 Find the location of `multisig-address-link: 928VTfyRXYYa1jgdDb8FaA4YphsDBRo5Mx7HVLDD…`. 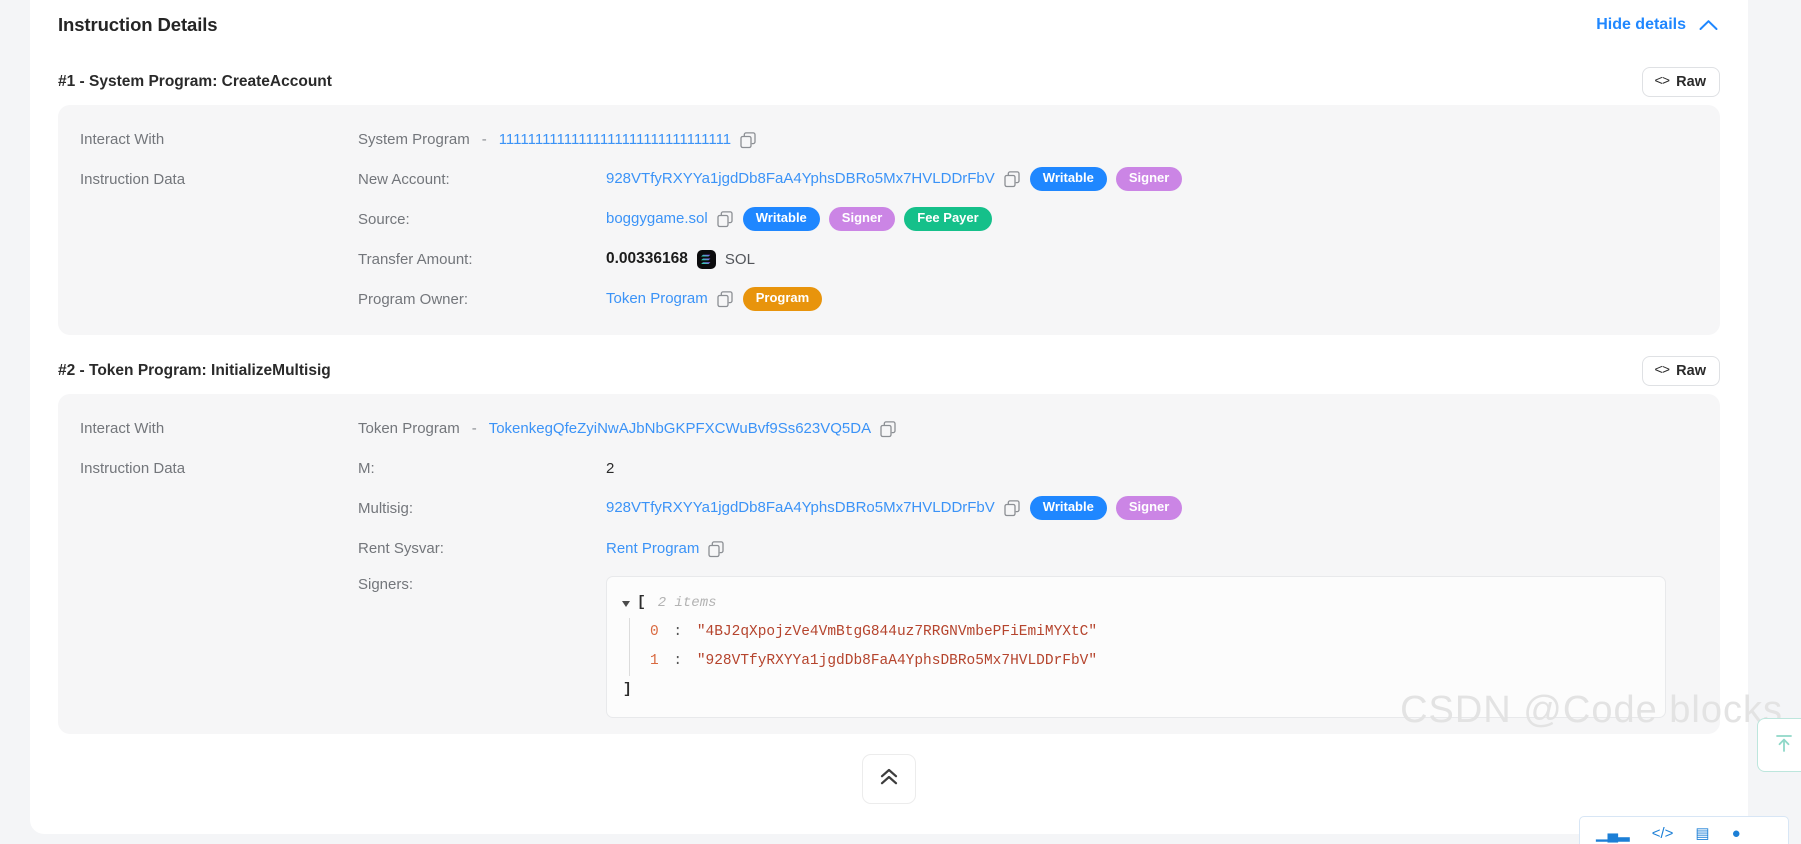

multisig-address-link: 928VTfyRXYYa1jgdDb8FaA4YphsDBRo5Mx7HVLDD… is located at coordinates (800, 507).